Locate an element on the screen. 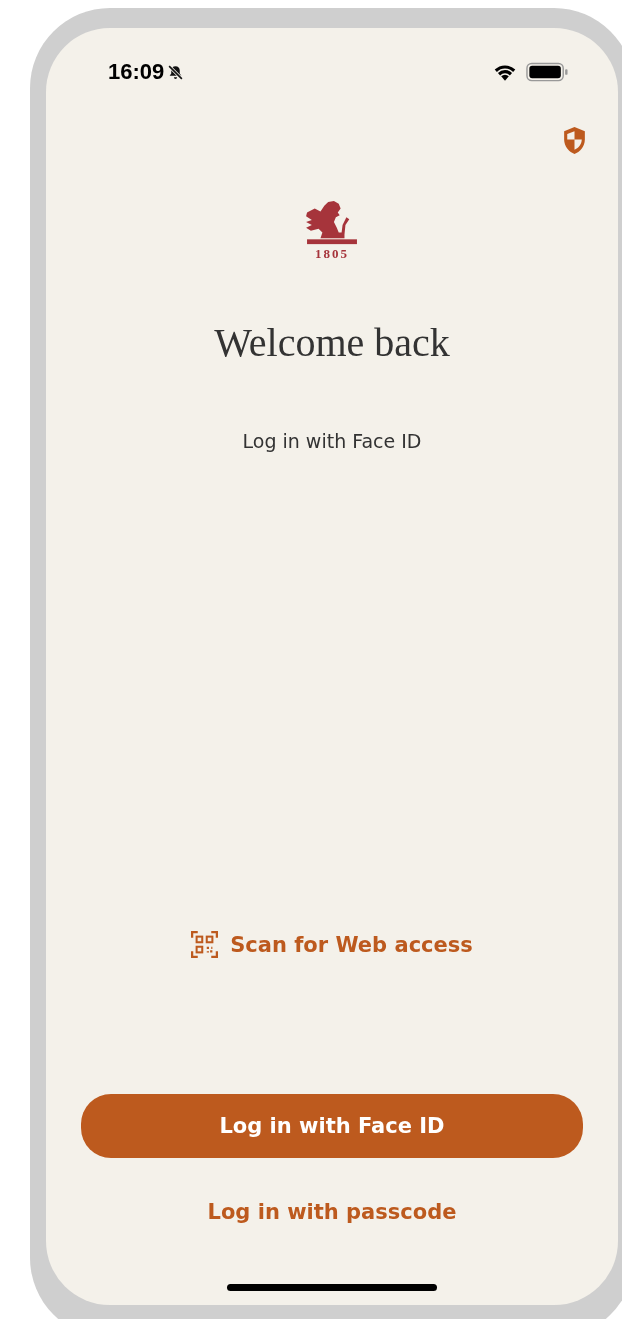  subtitle-text: Log in with Face ID is located at coordinates (332, 441).